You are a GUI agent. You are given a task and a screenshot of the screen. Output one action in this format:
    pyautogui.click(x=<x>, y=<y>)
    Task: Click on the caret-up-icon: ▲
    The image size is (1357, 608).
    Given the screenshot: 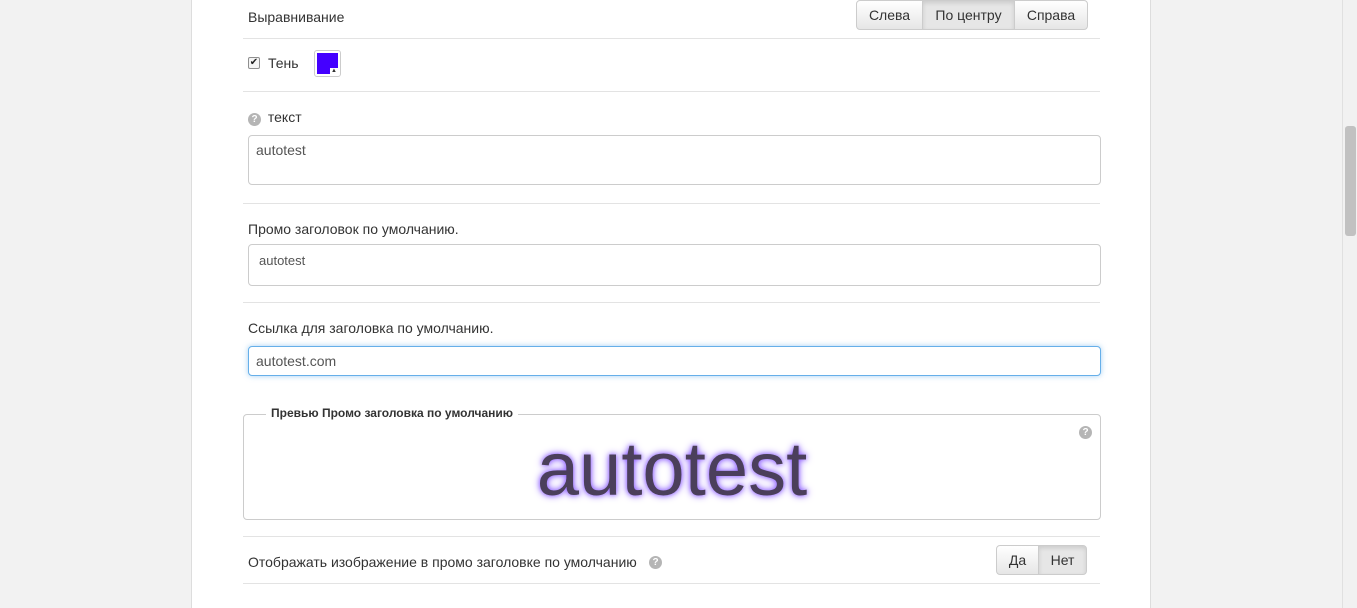 What is the action you would take?
    pyautogui.click(x=334, y=71)
    